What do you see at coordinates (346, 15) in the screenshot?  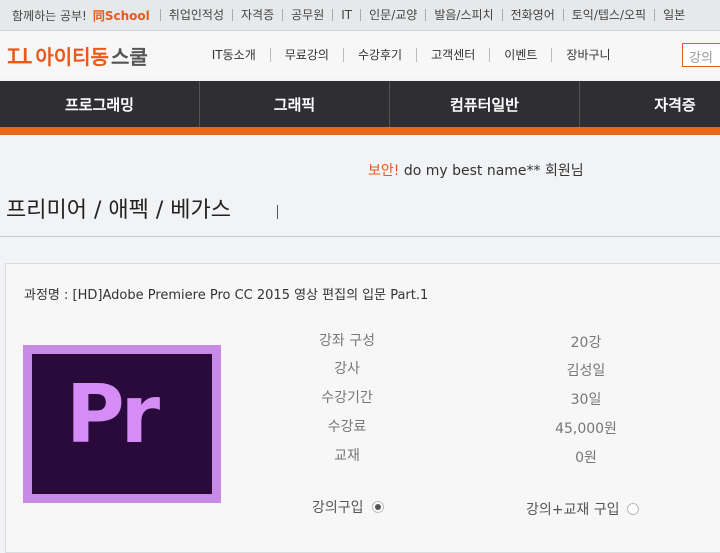 I see `top-link-it: IT` at bounding box center [346, 15].